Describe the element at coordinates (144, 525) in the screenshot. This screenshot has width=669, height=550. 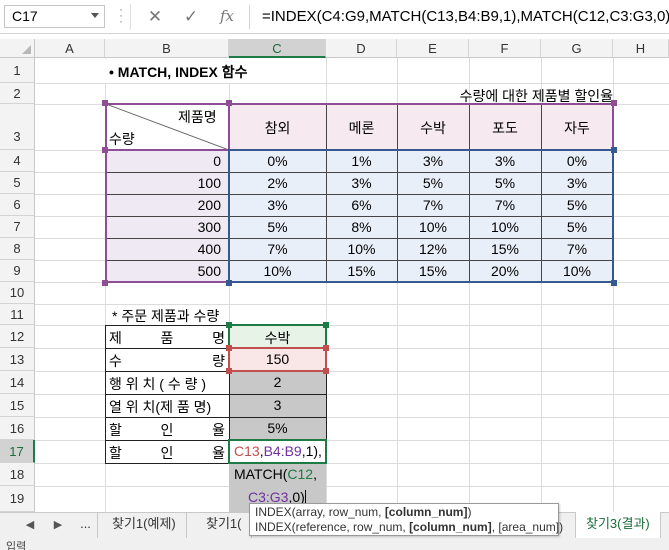
I see `tab-find1-example: 찾기1(예제)` at that location.